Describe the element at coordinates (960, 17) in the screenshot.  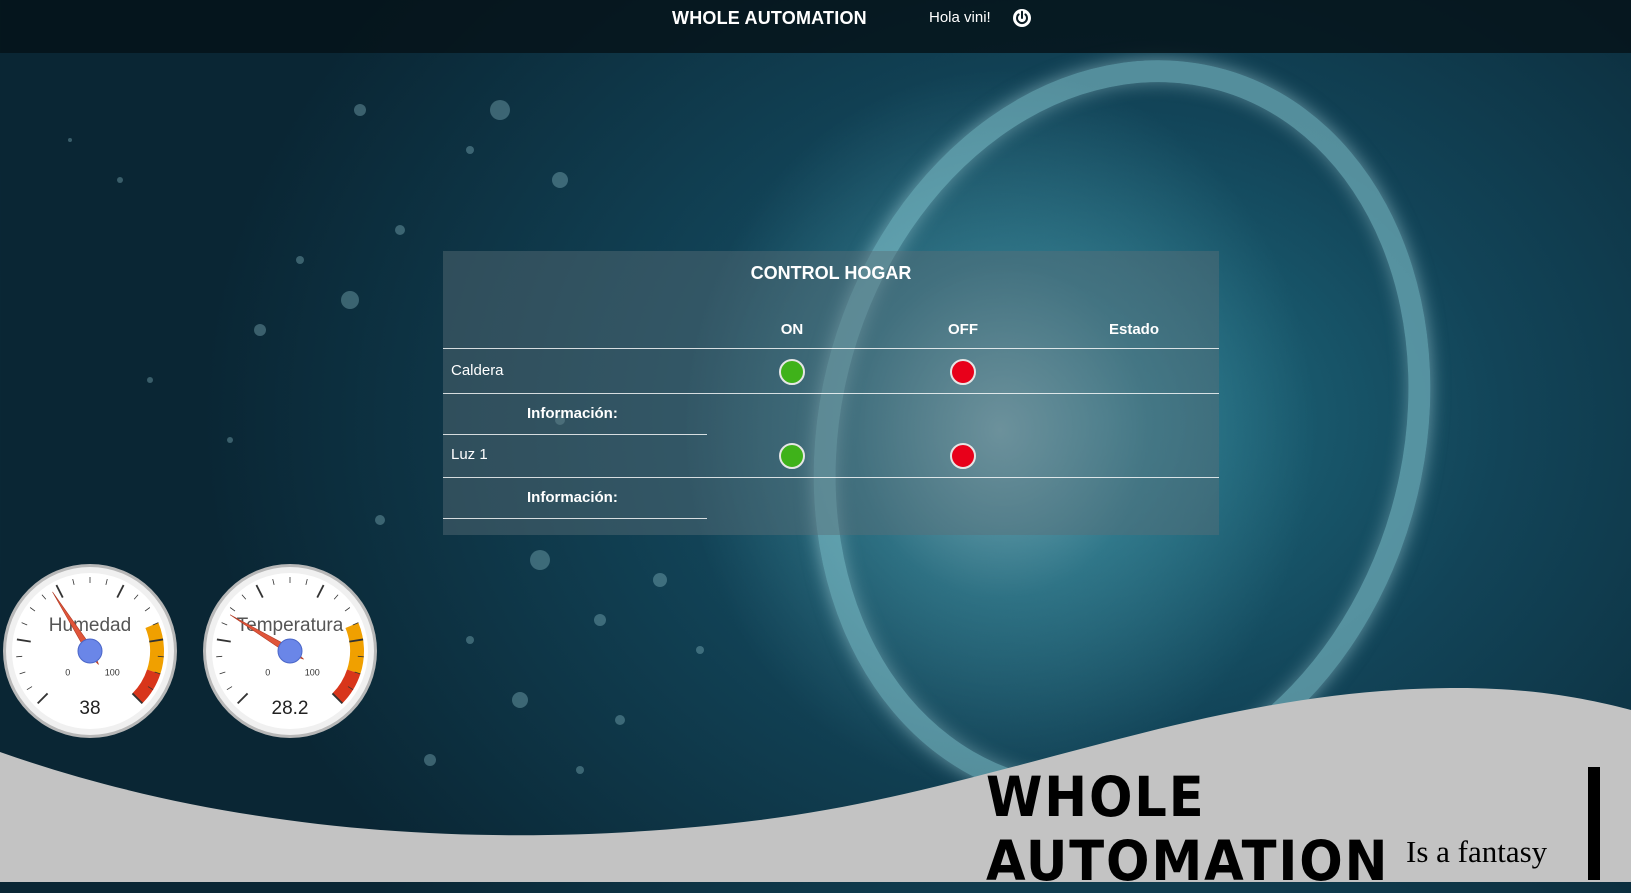
I see `user-greeting: Hola vini!` at that location.